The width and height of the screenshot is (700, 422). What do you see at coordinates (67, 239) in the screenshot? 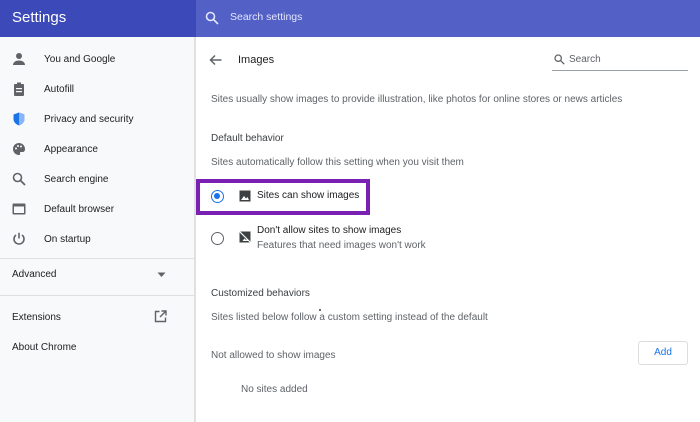
I see `sidebar-item-label: On startup` at bounding box center [67, 239].